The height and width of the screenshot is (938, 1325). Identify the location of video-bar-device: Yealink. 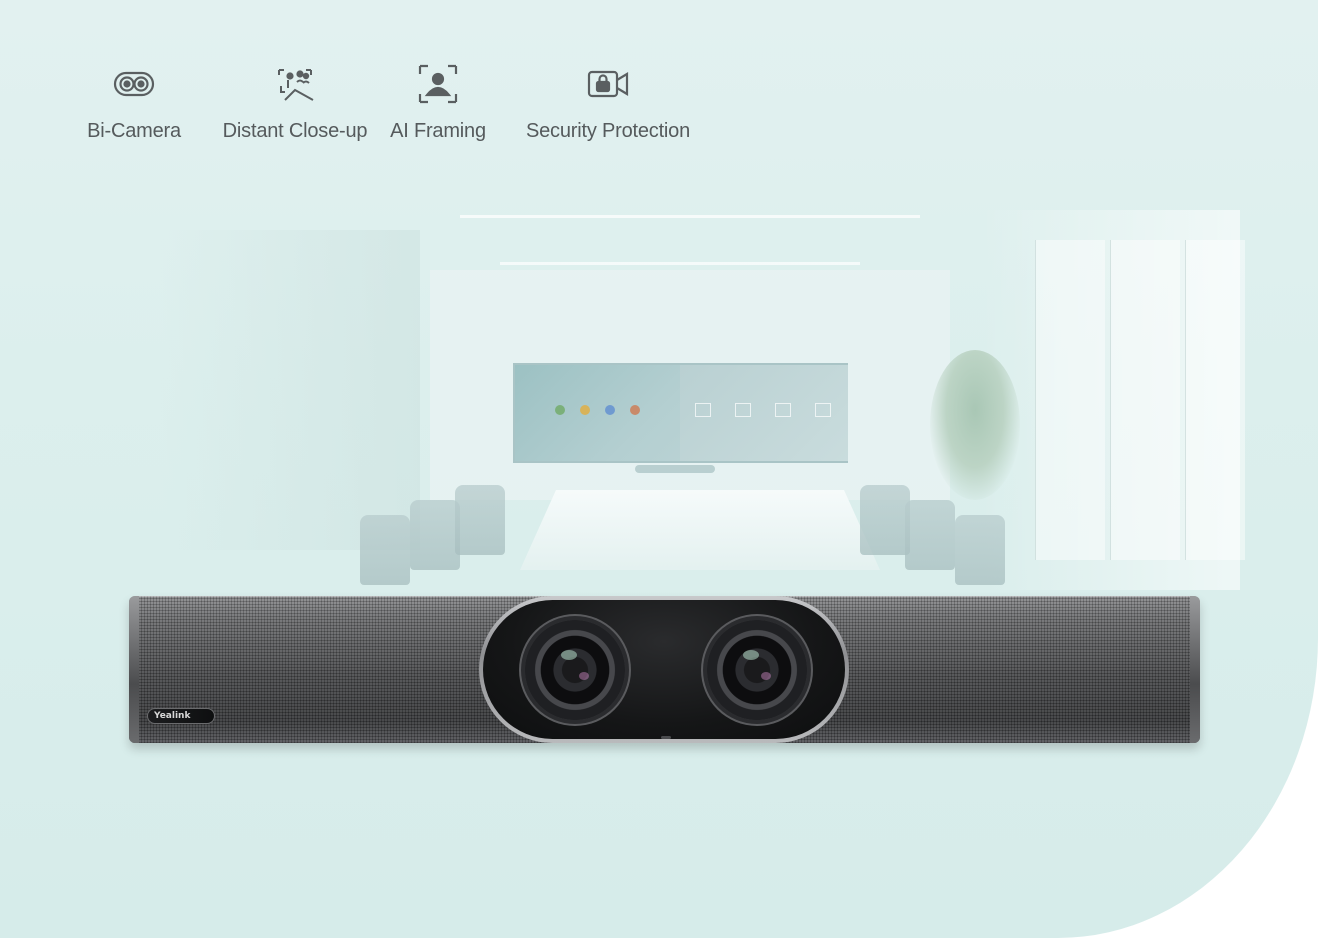
(664, 669).